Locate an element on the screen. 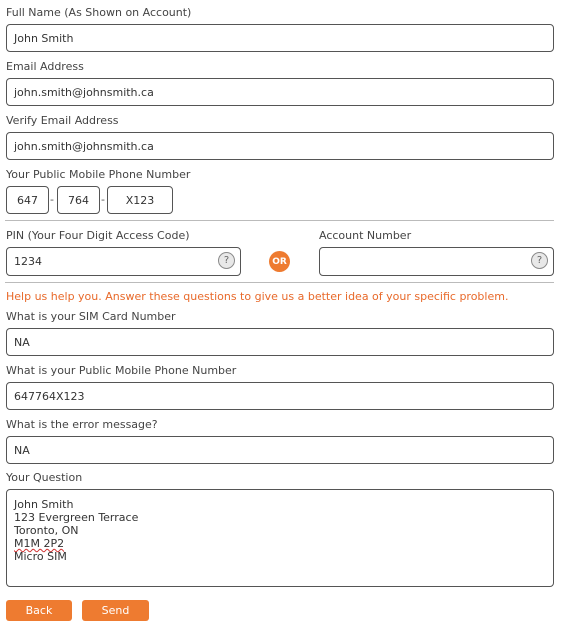 Image resolution: width=561 pixels, height=626 pixels. question-line: Toronto, ON is located at coordinates (46, 530).